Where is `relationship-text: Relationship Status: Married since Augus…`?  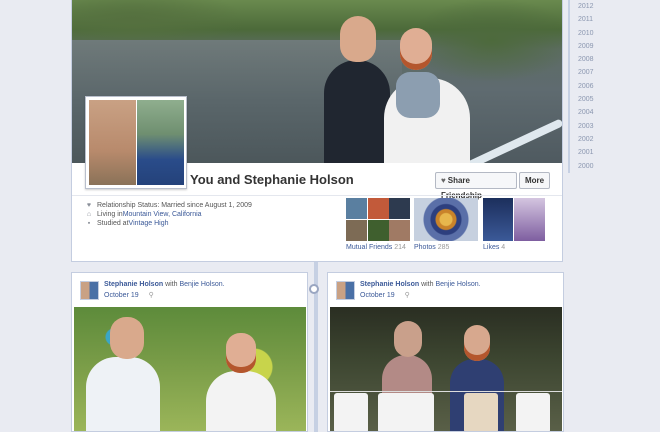
relationship-text: Relationship Status: Married since Augus… is located at coordinates (174, 205).